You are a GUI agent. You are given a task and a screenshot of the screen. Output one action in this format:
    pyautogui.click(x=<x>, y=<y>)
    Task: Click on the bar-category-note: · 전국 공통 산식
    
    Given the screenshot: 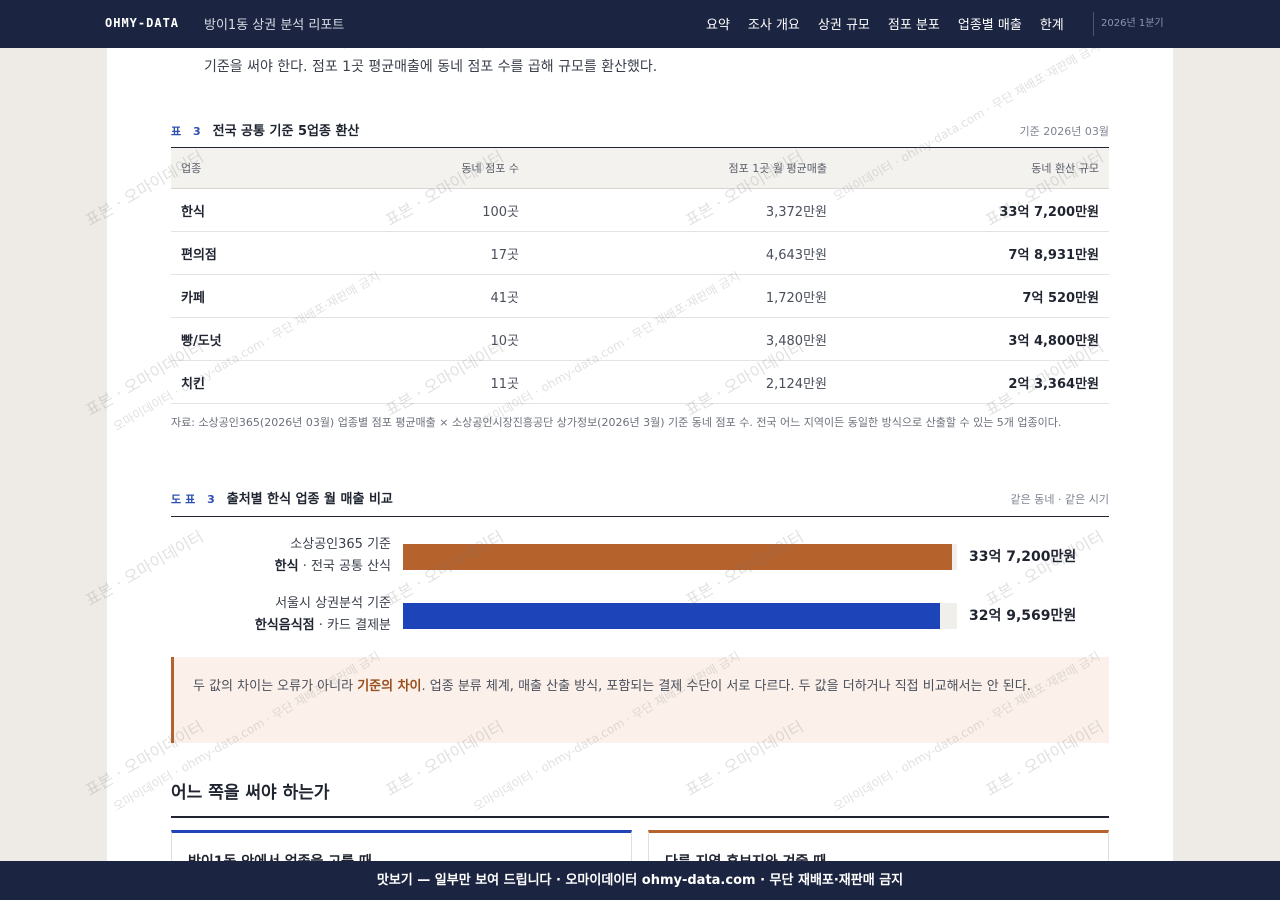 What is the action you would take?
    pyautogui.click(x=346, y=566)
    